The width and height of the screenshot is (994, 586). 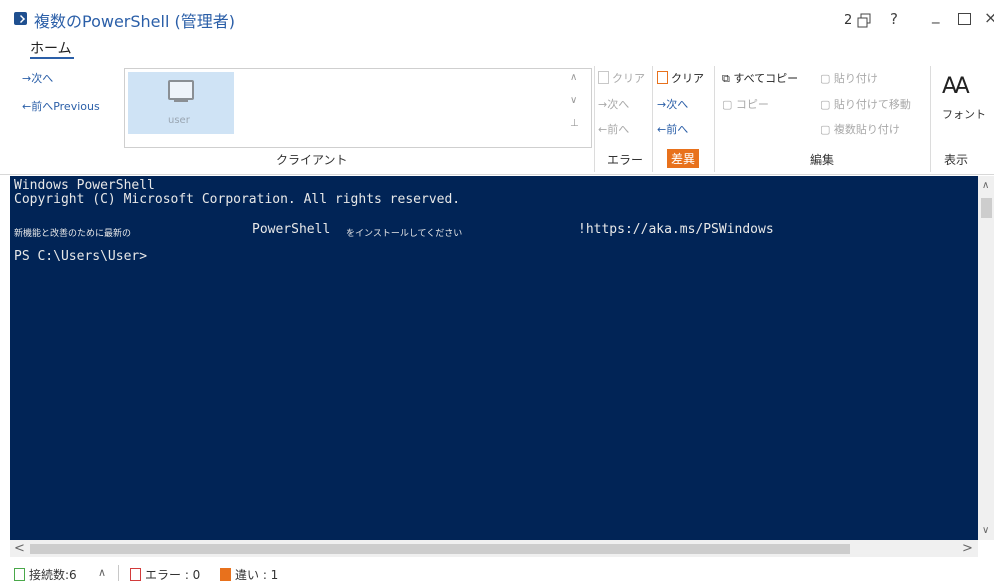 I want to click on error-clear-icon, so click(x=603, y=77).